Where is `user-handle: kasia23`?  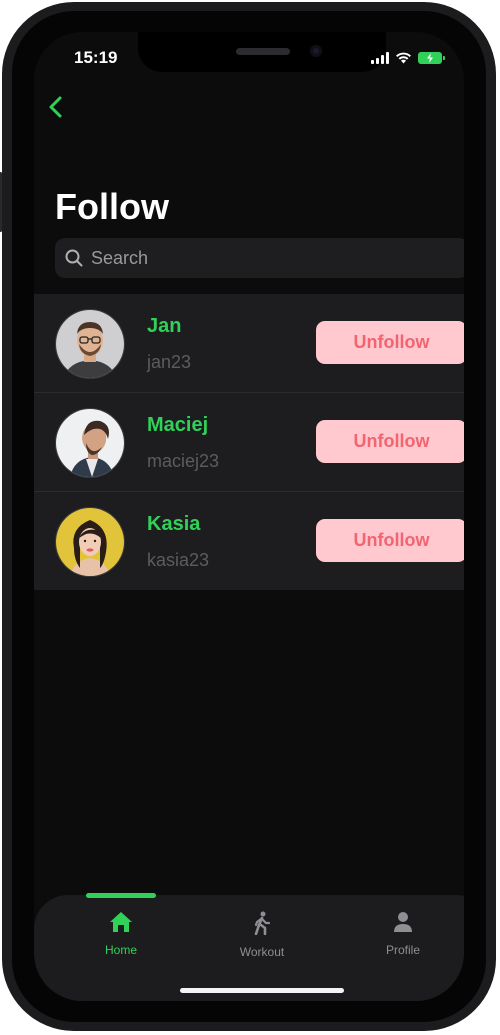 user-handle: kasia23 is located at coordinates (178, 560).